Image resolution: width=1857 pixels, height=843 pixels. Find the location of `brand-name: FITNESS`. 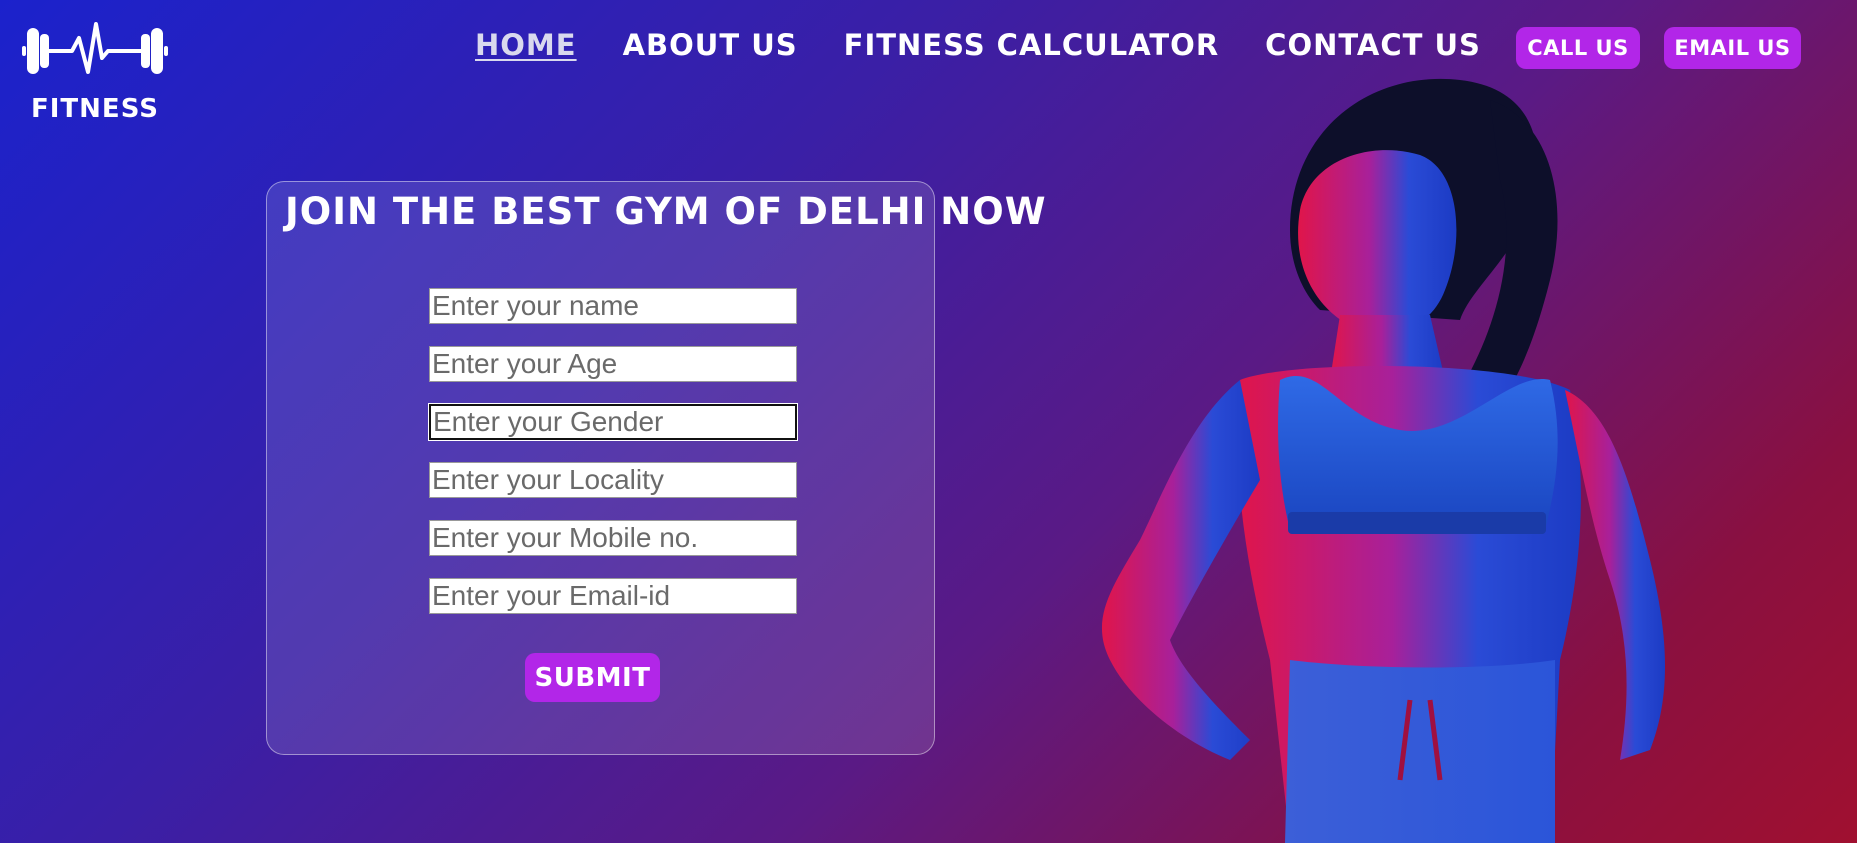

brand-name: FITNESS is located at coordinates (95, 109).